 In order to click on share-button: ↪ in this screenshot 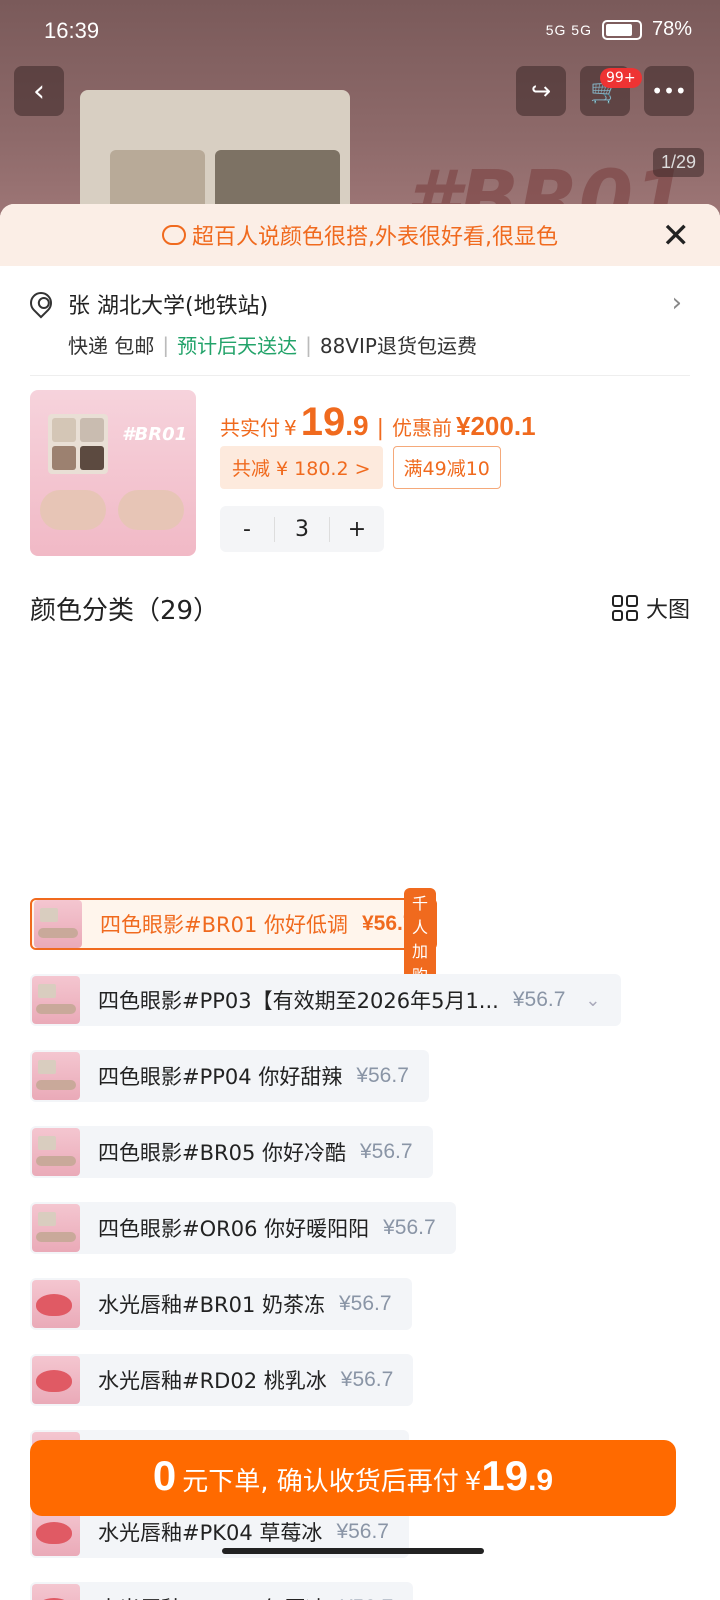, I will do `click(541, 91)`.